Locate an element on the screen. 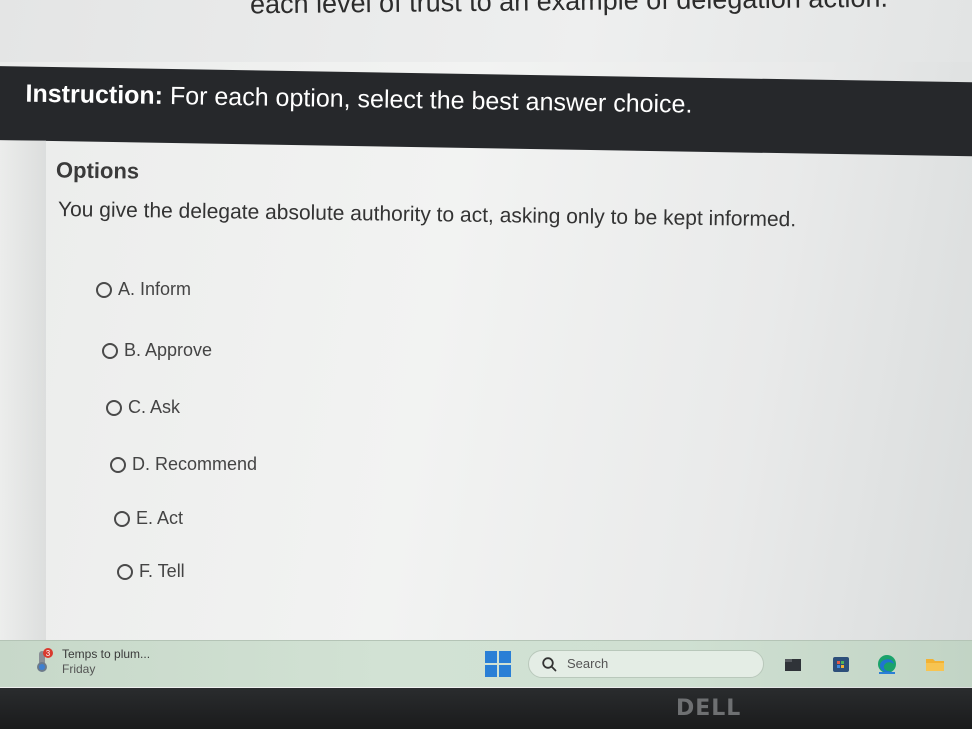  answer-option-inform: A. Inform is located at coordinates (143, 289).